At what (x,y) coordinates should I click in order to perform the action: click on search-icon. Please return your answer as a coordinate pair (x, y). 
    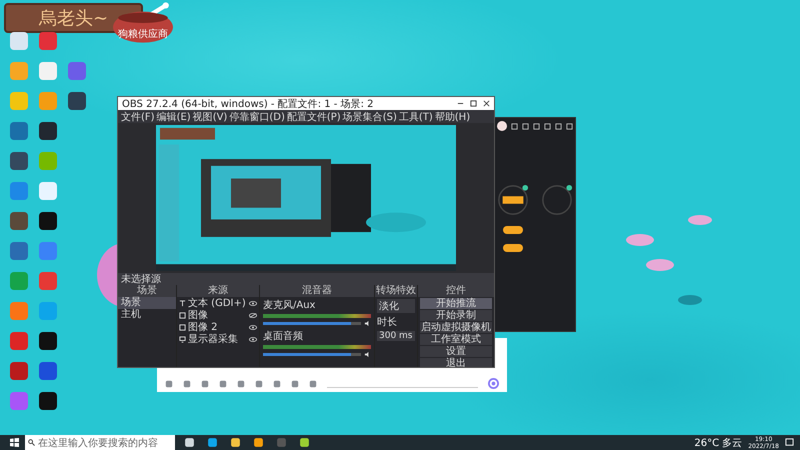
    Looking at the image, I should click on (31, 442).